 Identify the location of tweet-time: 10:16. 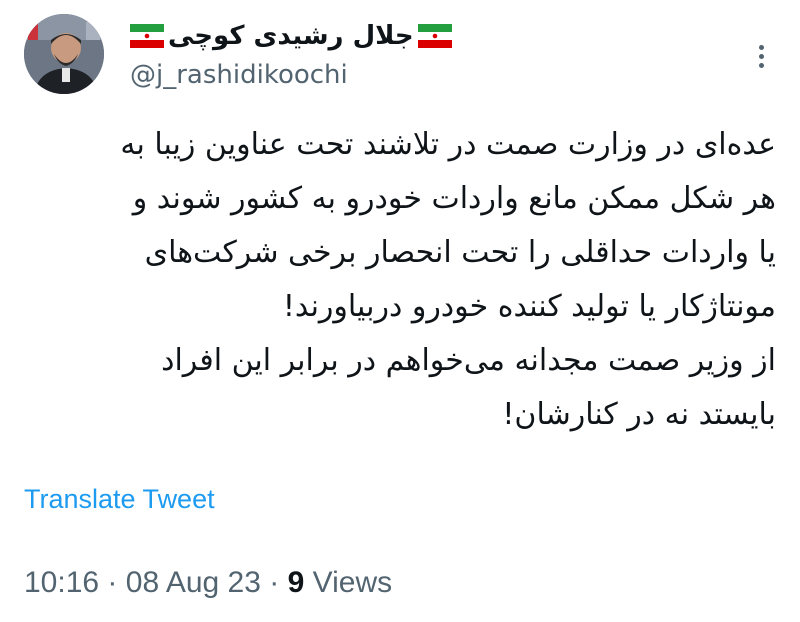
(61, 582).